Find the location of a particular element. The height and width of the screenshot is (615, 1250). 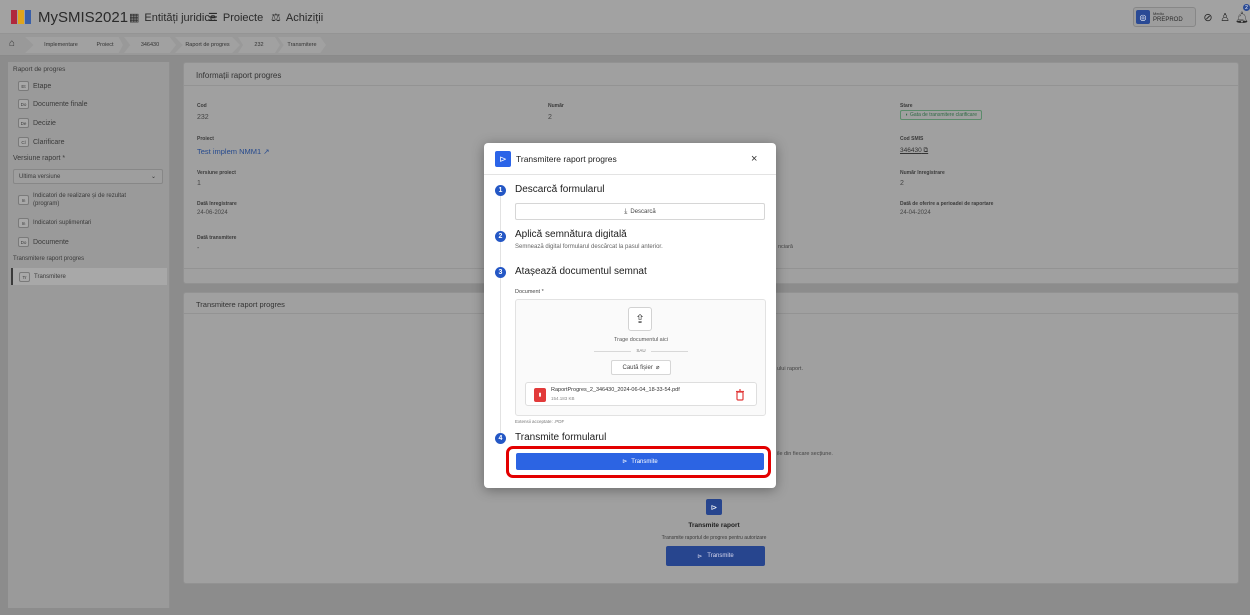

sidebar-item-documente: Do Documente is located at coordinates (43, 242).